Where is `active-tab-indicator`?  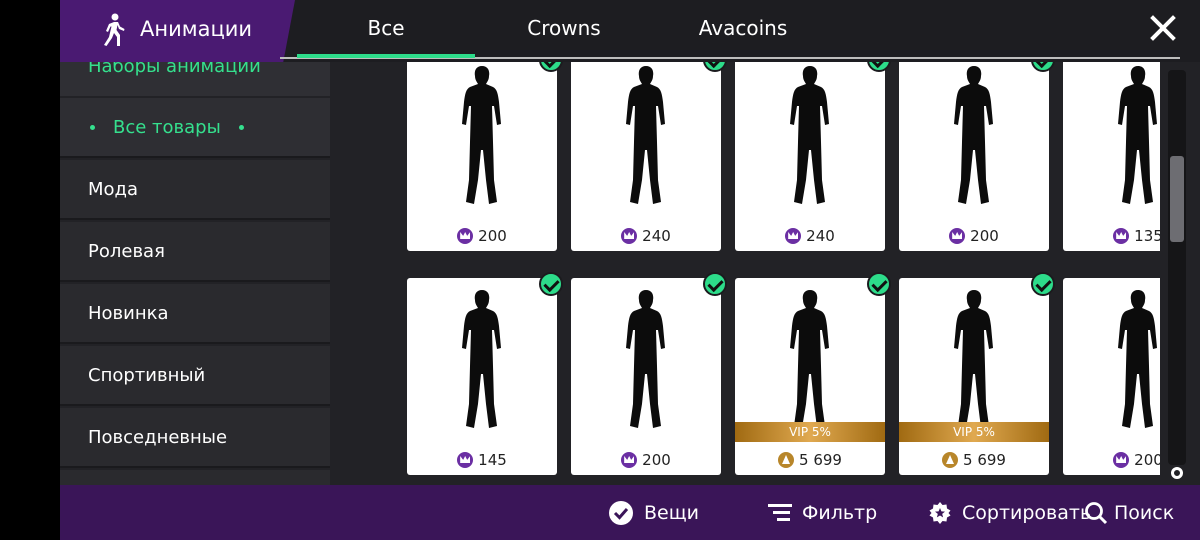
active-tab-indicator is located at coordinates (386, 56).